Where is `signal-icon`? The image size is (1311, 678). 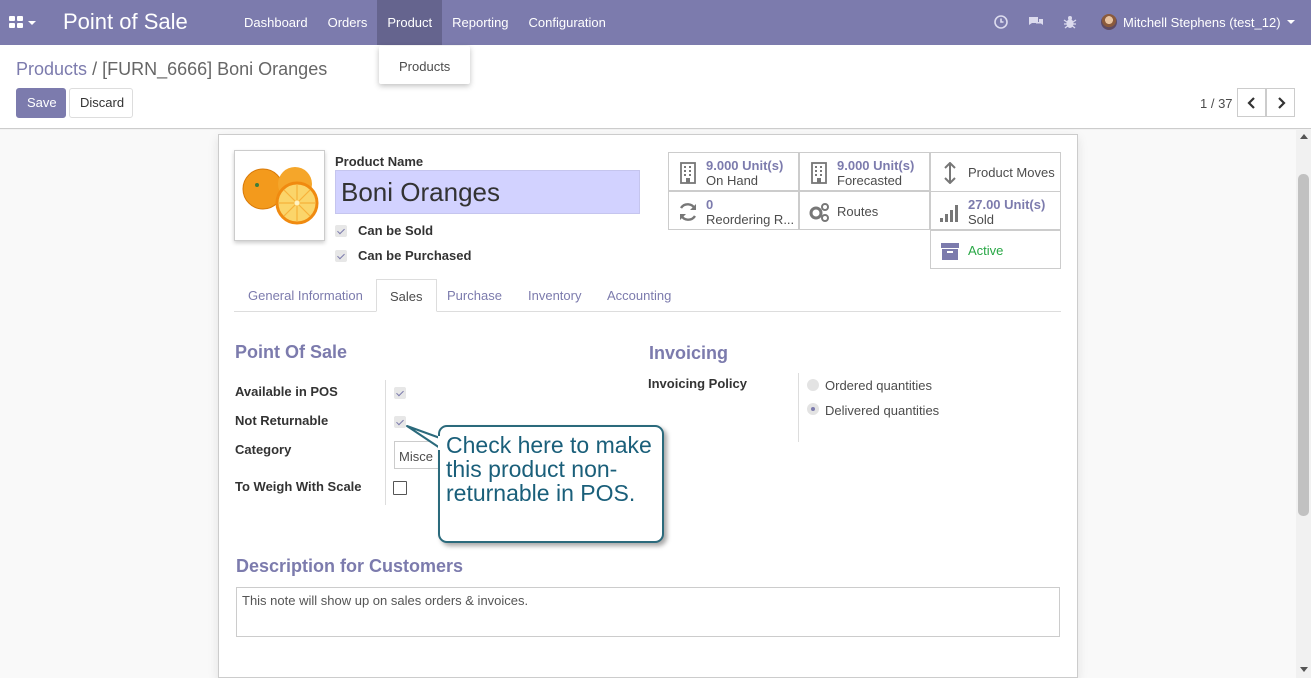
signal-icon is located at coordinates (949, 213).